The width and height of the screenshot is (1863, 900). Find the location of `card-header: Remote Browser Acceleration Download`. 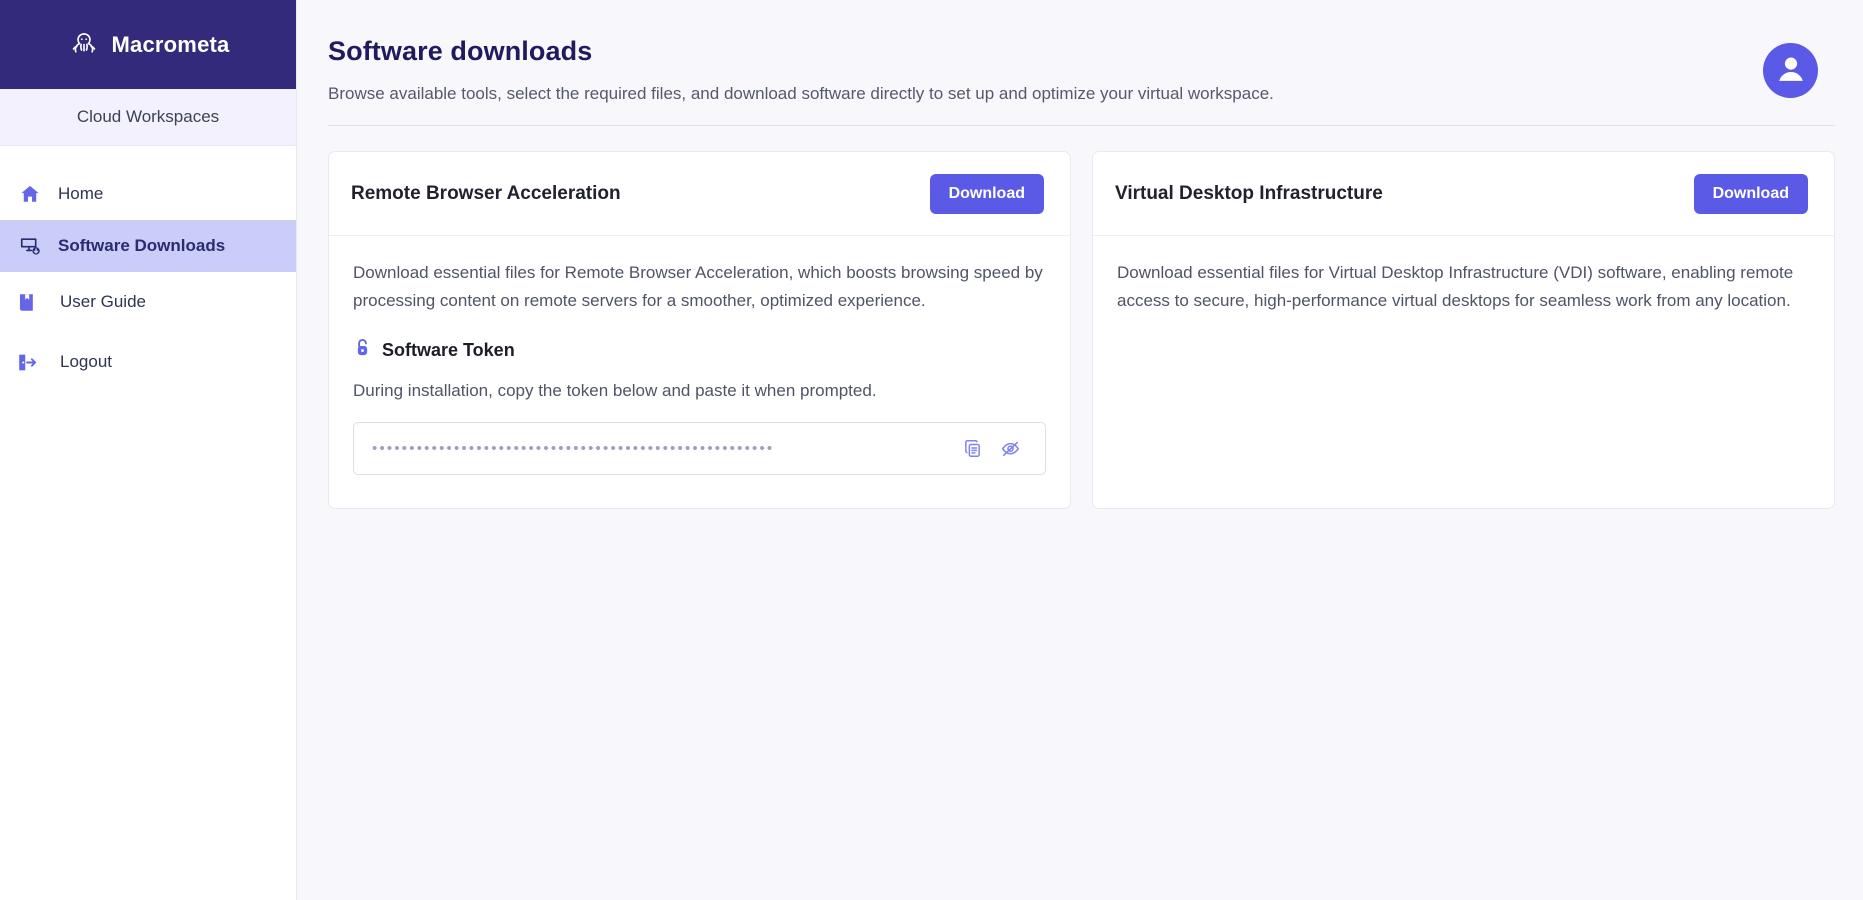

card-header: Remote Browser Acceleration Download is located at coordinates (699, 194).